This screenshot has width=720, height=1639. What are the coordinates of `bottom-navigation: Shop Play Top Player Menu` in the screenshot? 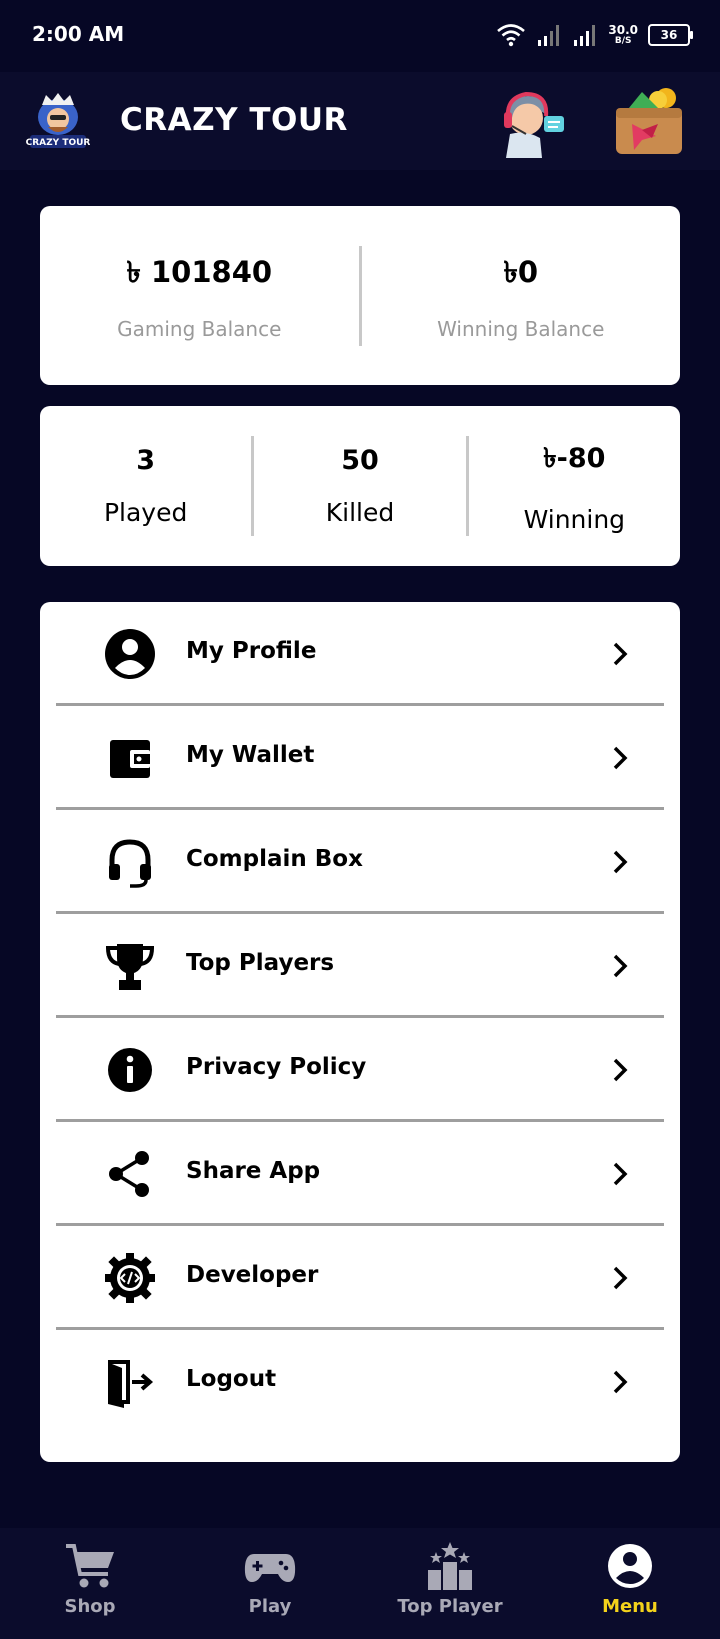 It's located at (360, 1583).